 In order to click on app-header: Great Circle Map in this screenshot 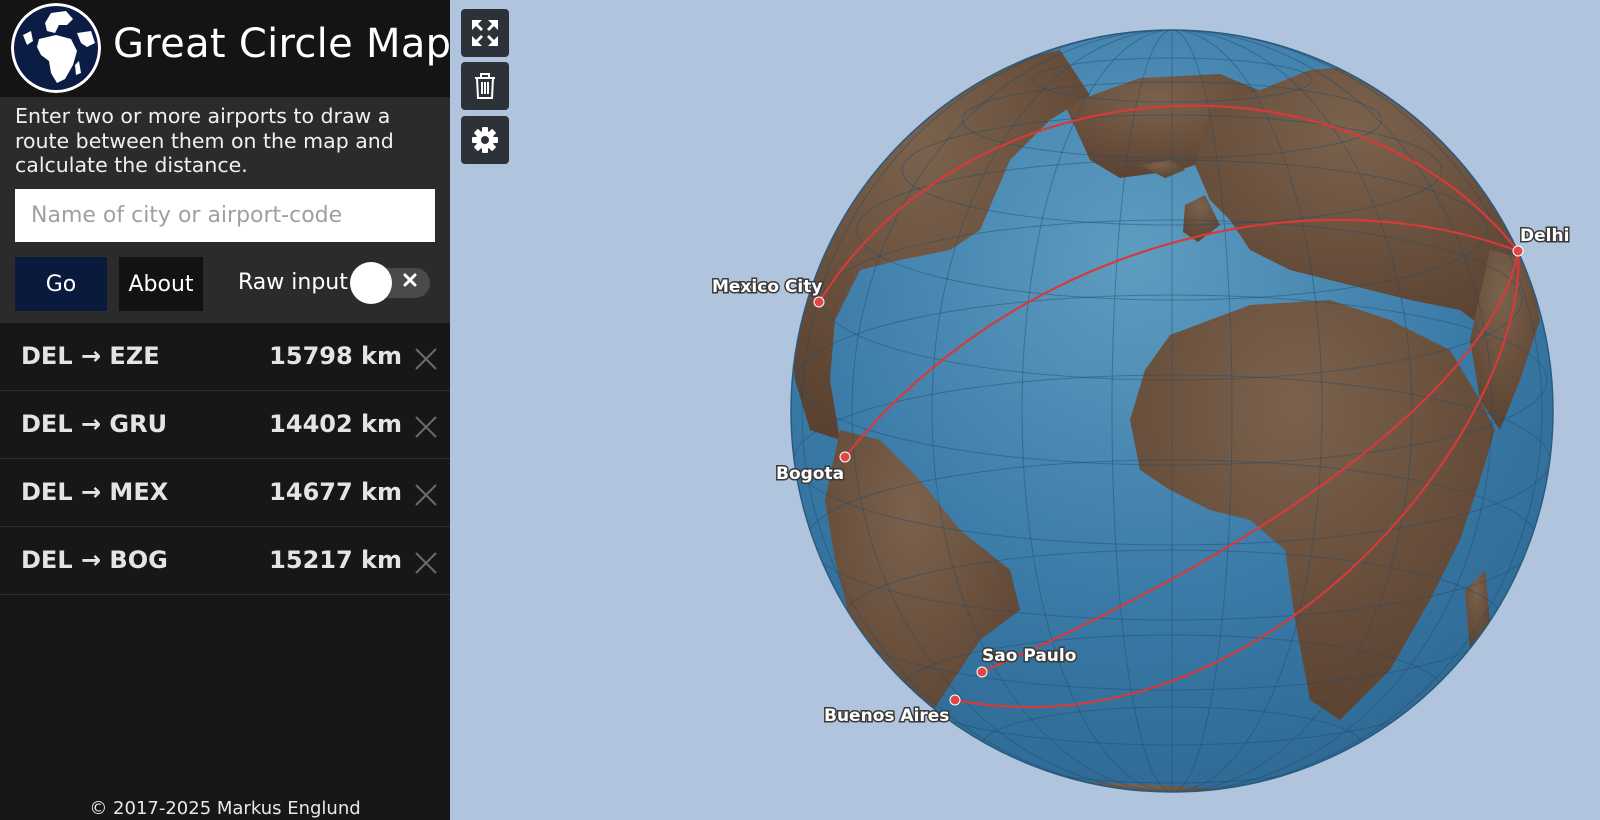, I will do `click(226, 48)`.